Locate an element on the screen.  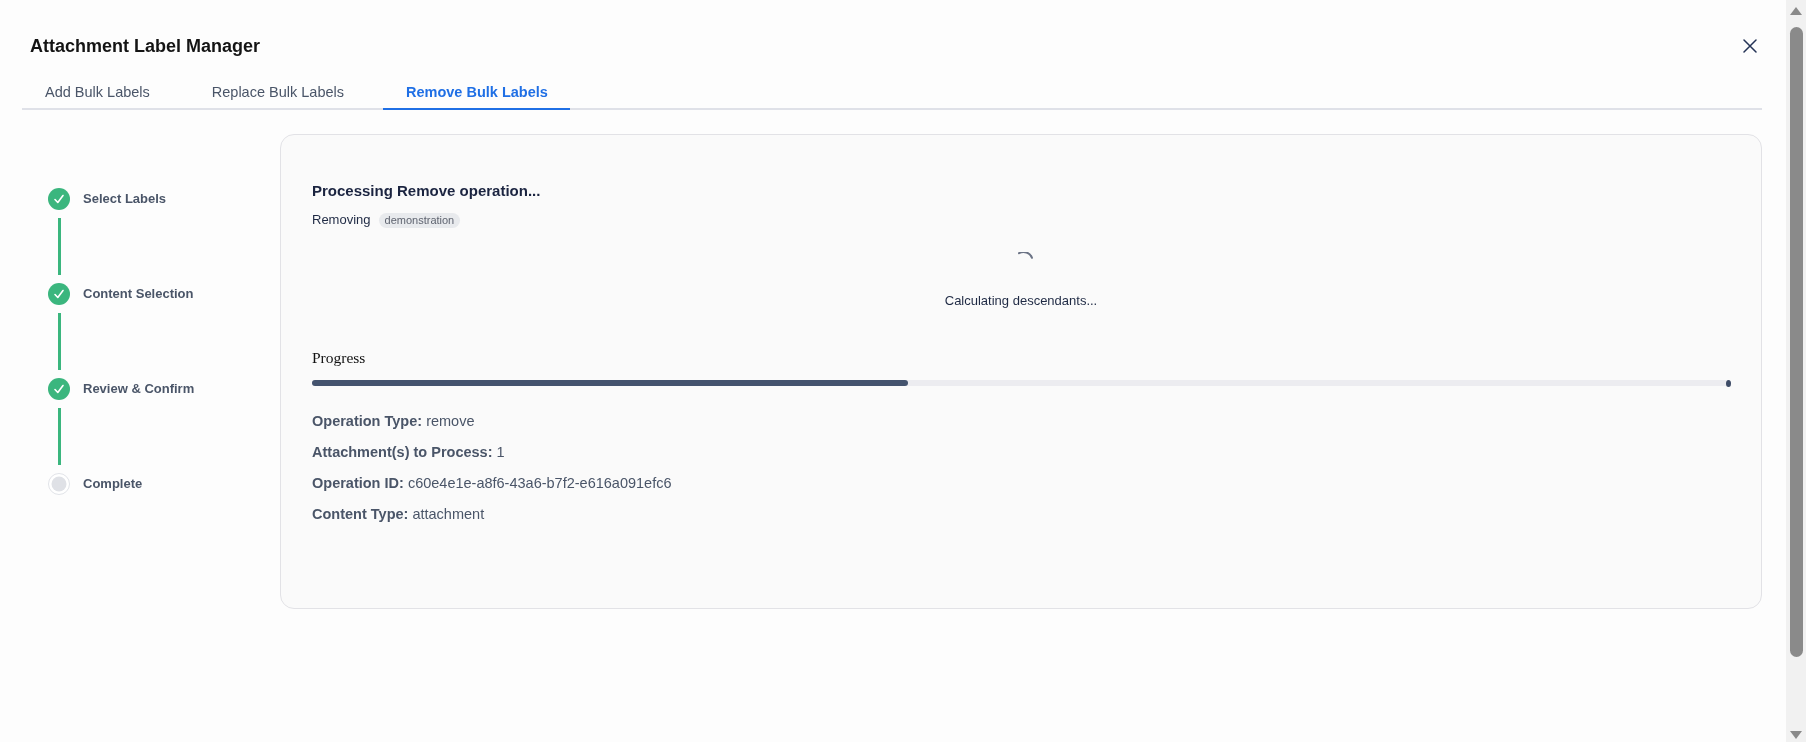
detail-value: remove is located at coordinates (450, 421).